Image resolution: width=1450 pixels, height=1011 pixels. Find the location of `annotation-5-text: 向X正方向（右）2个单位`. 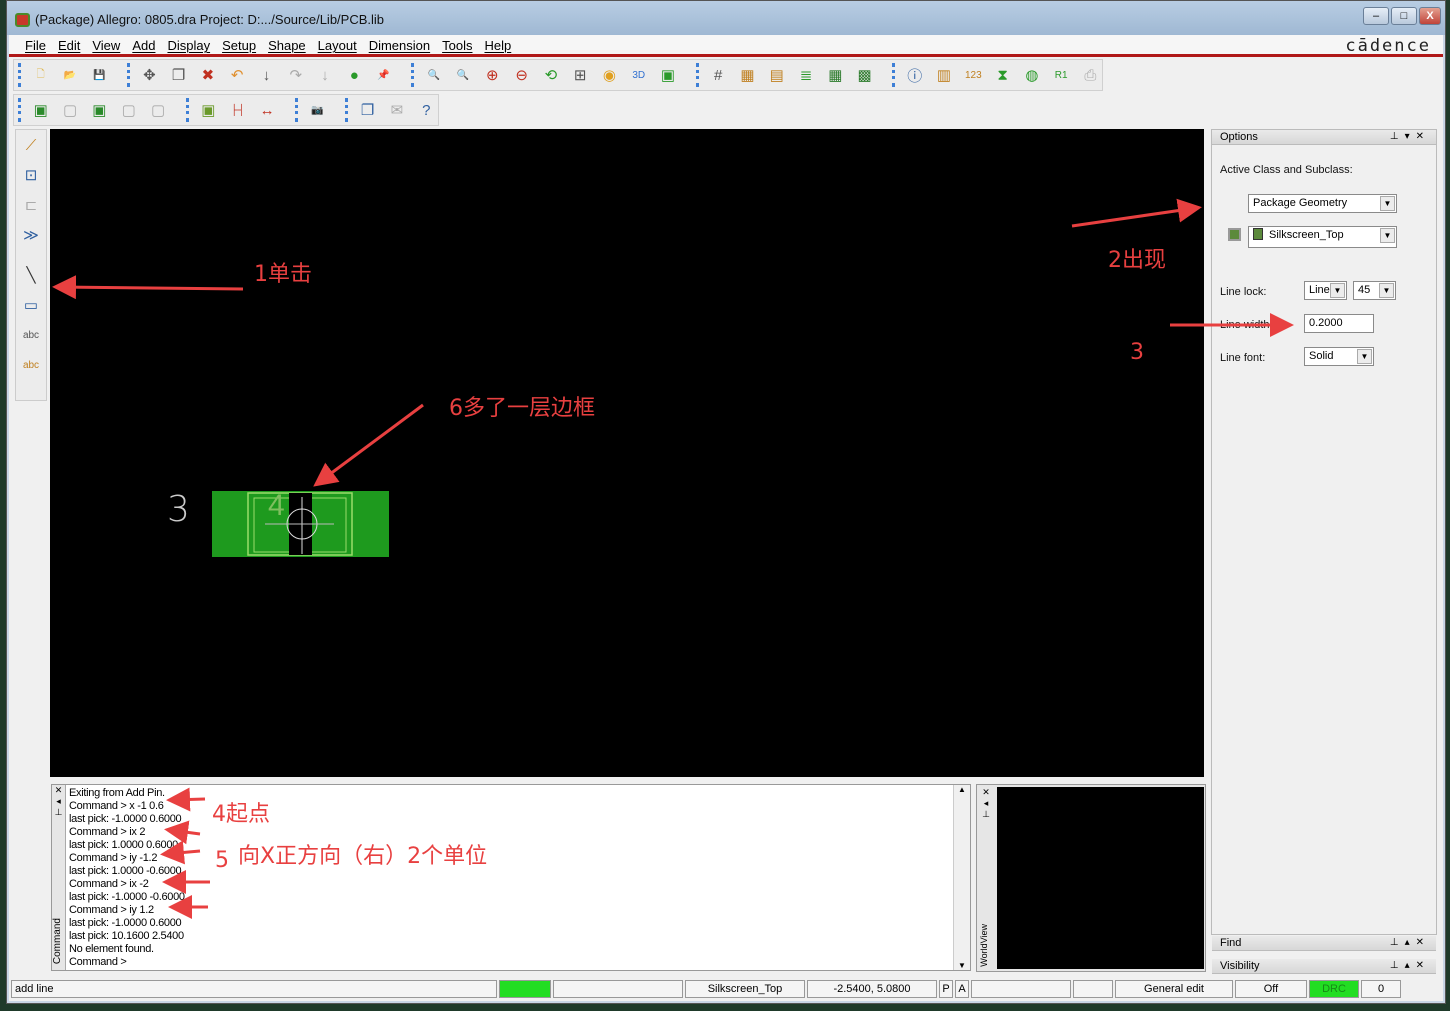

annotation-5-text: 向X正方向（右）2个单位 is located at coordinates (363, 856).